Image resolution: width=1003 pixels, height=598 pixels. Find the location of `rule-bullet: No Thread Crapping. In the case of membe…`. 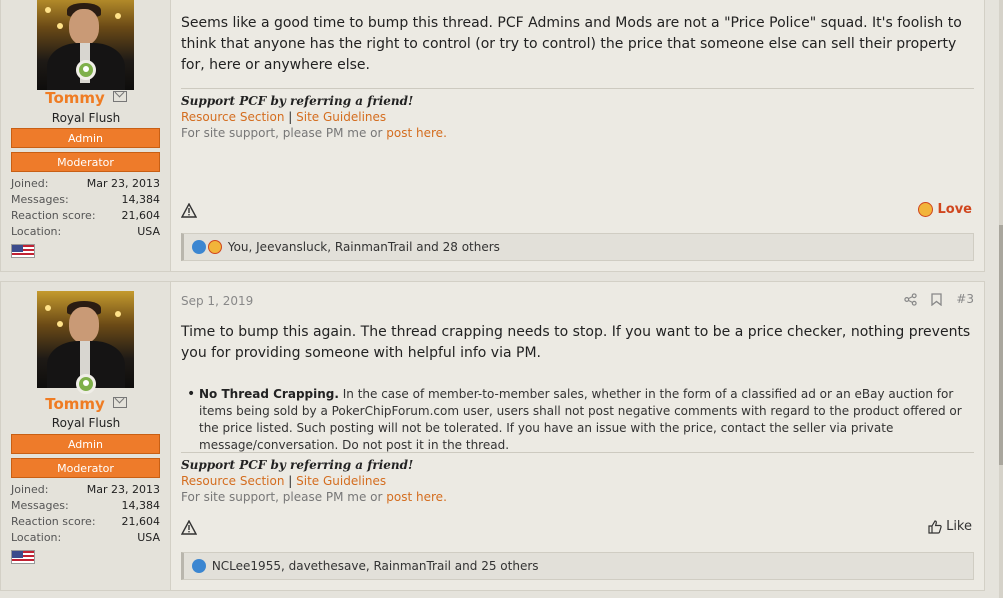

rule-bullet: No Thread Crapping. In the case of membe… is located at coordinates (579, 420).